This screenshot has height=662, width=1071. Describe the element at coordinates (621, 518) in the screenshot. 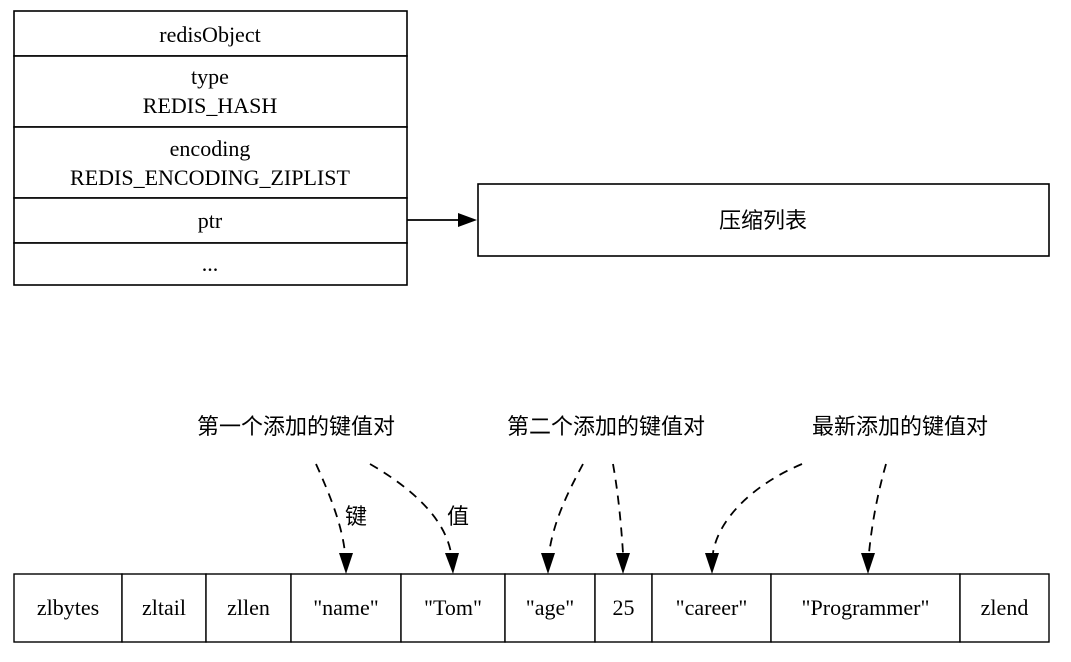

I see `second-pair-value-arrow` at that location.